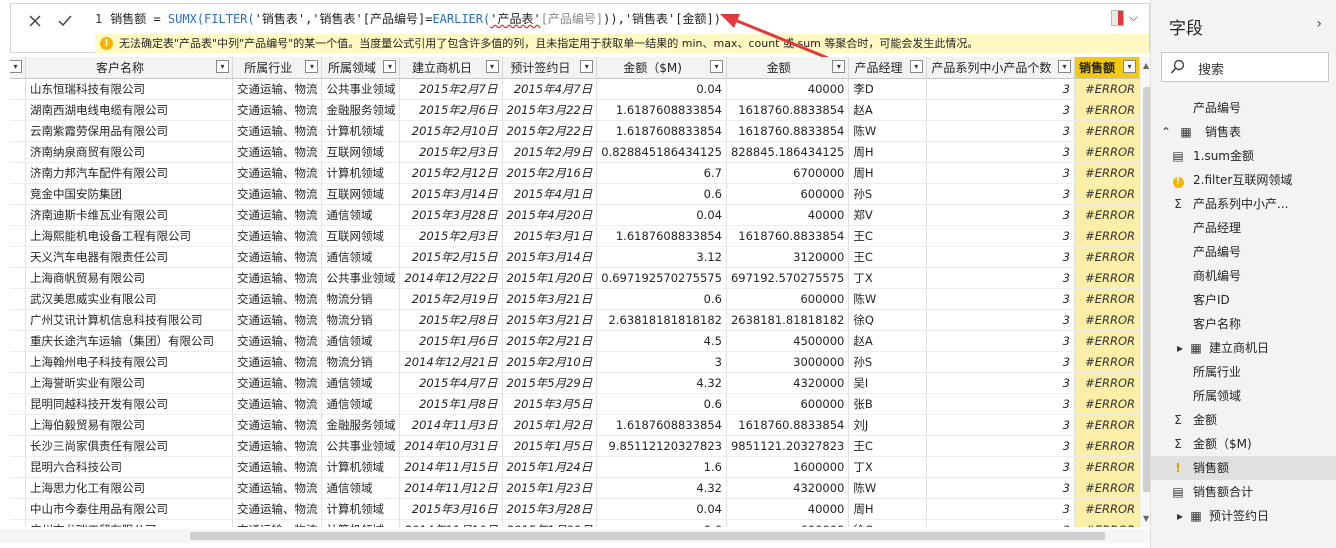 The image size is (1336, 548). What do you see at coordinates (887, 110) in the screenshot?
I see `table-cell: 赵A` at bounding box center [887, 110].